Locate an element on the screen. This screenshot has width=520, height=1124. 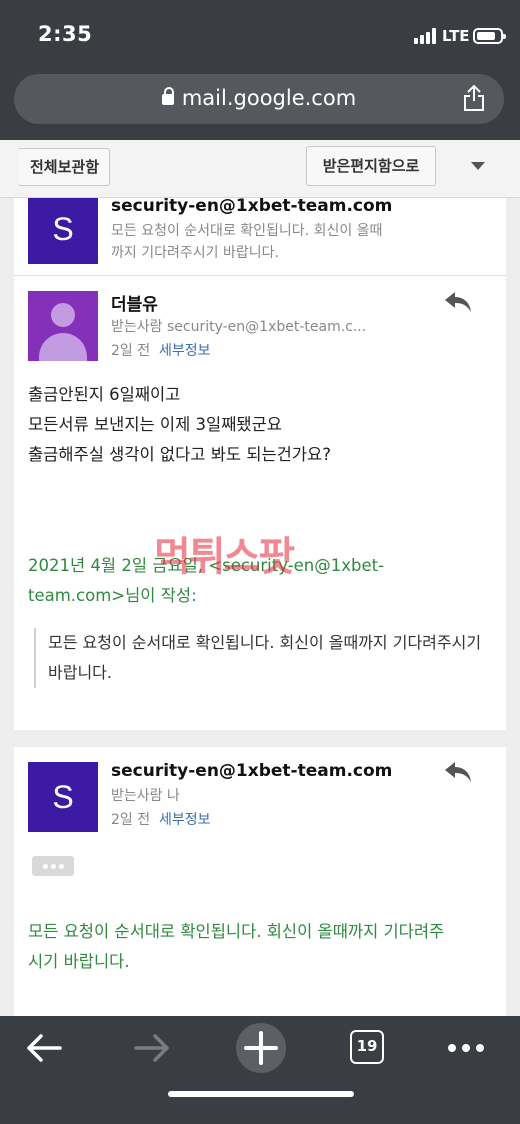
archive-back-button: 전체보관함 is located at coordinates (64, 167).